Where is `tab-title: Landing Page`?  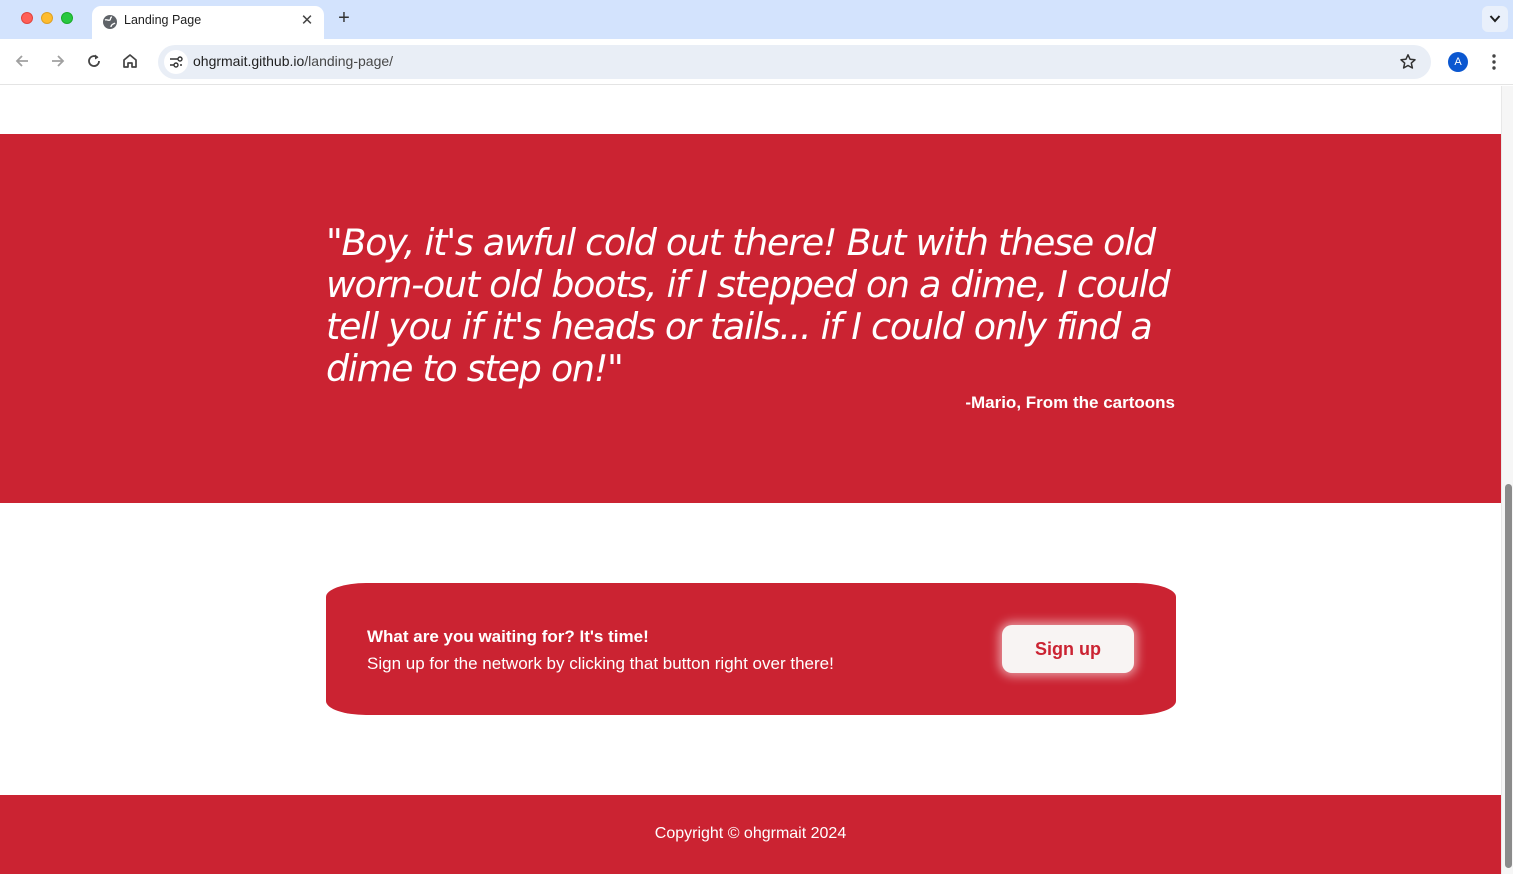 tab-title: Landing Page is located at coordinates (163, 20).